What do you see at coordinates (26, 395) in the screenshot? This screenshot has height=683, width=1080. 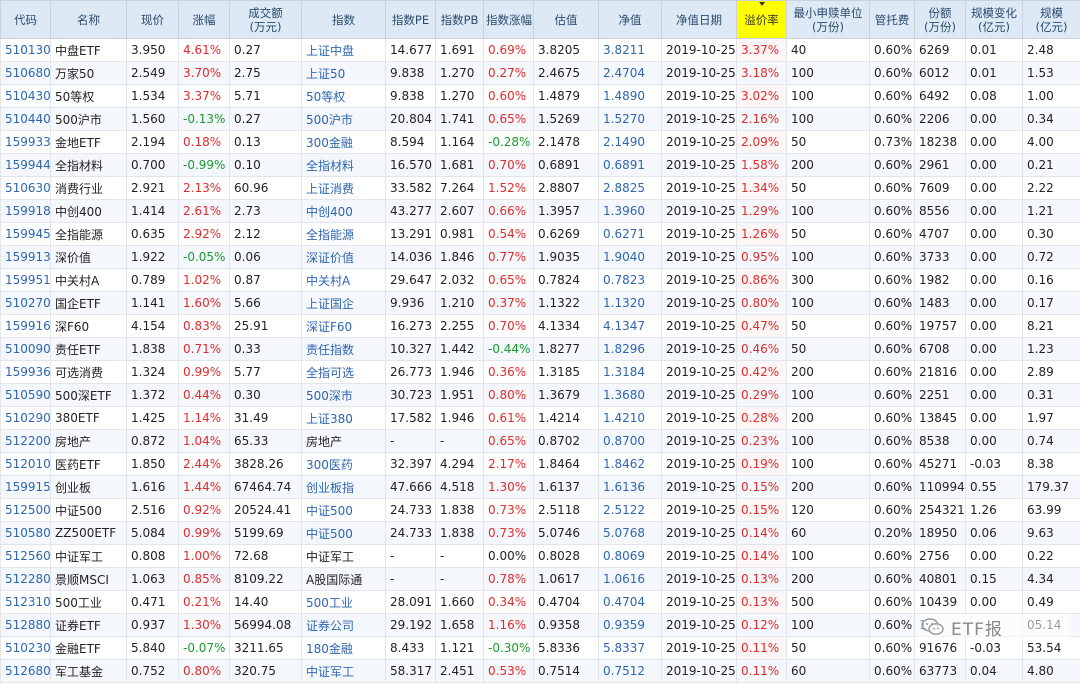 I see `cell-code: 510590` at bounding box center [26, 395].